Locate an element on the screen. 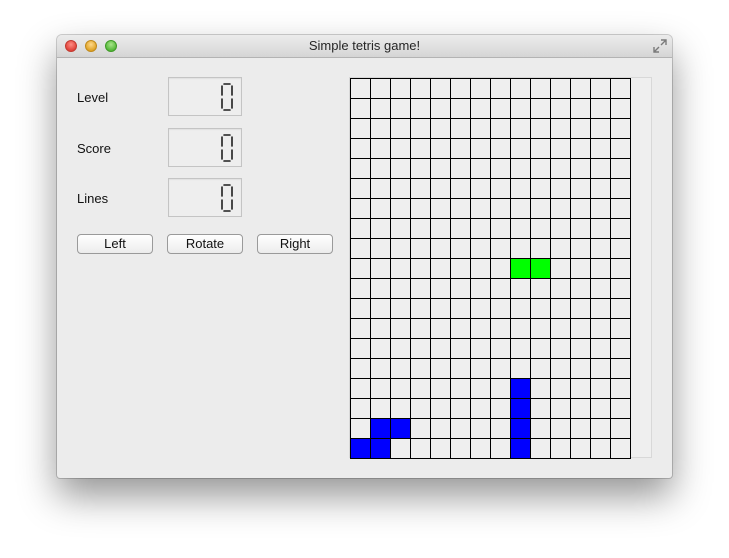 Image resolution: width=729 pixels, height=558 pixels. right-button: Right is located at coordinates (295, 244).